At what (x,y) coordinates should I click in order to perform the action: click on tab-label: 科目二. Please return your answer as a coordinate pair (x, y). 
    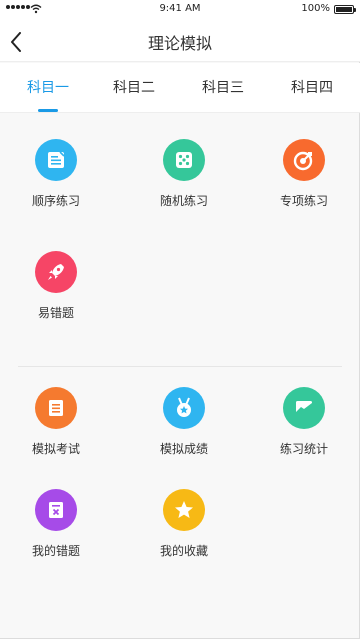
    Looking at the image, I should click on (134, 88).